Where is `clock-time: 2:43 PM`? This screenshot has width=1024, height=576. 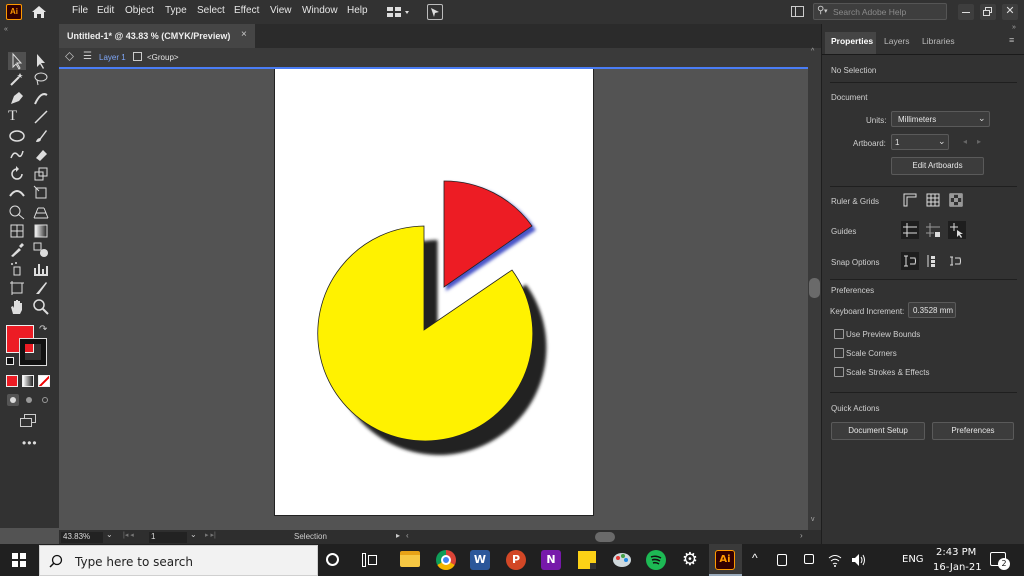 clock-time: 2:43 PM is located at coordinates (956, 552).